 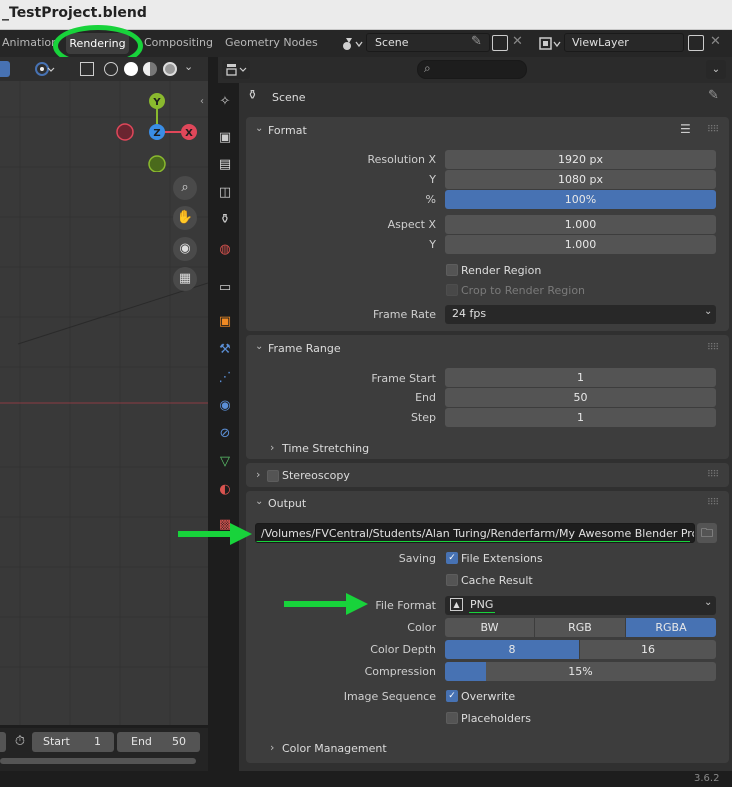 What do you see at coordinates (111, 69) in the screenshot?
I see `wireframe-shading-icon` at bounding box center [111, 69].